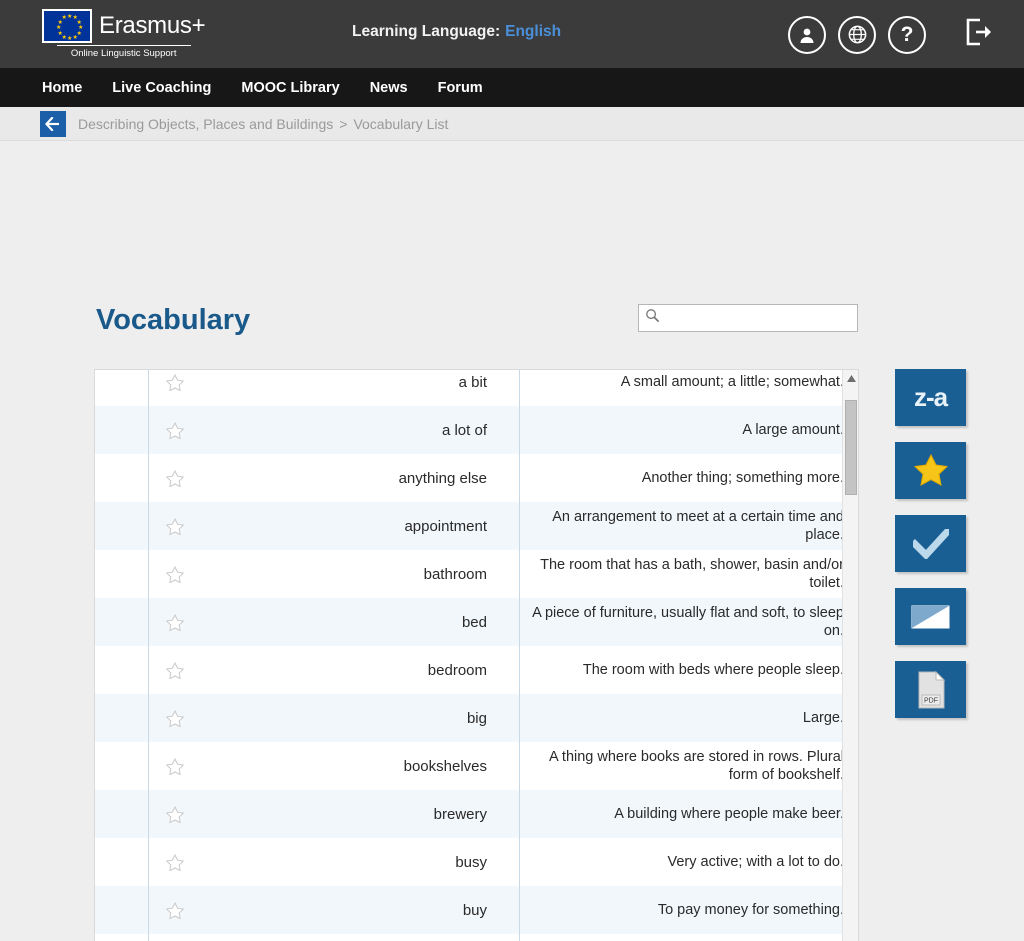 Image resolution: width=1024 pixels, height=941 pixels. I want to click on scroll-up-icon, so click(850, 378).